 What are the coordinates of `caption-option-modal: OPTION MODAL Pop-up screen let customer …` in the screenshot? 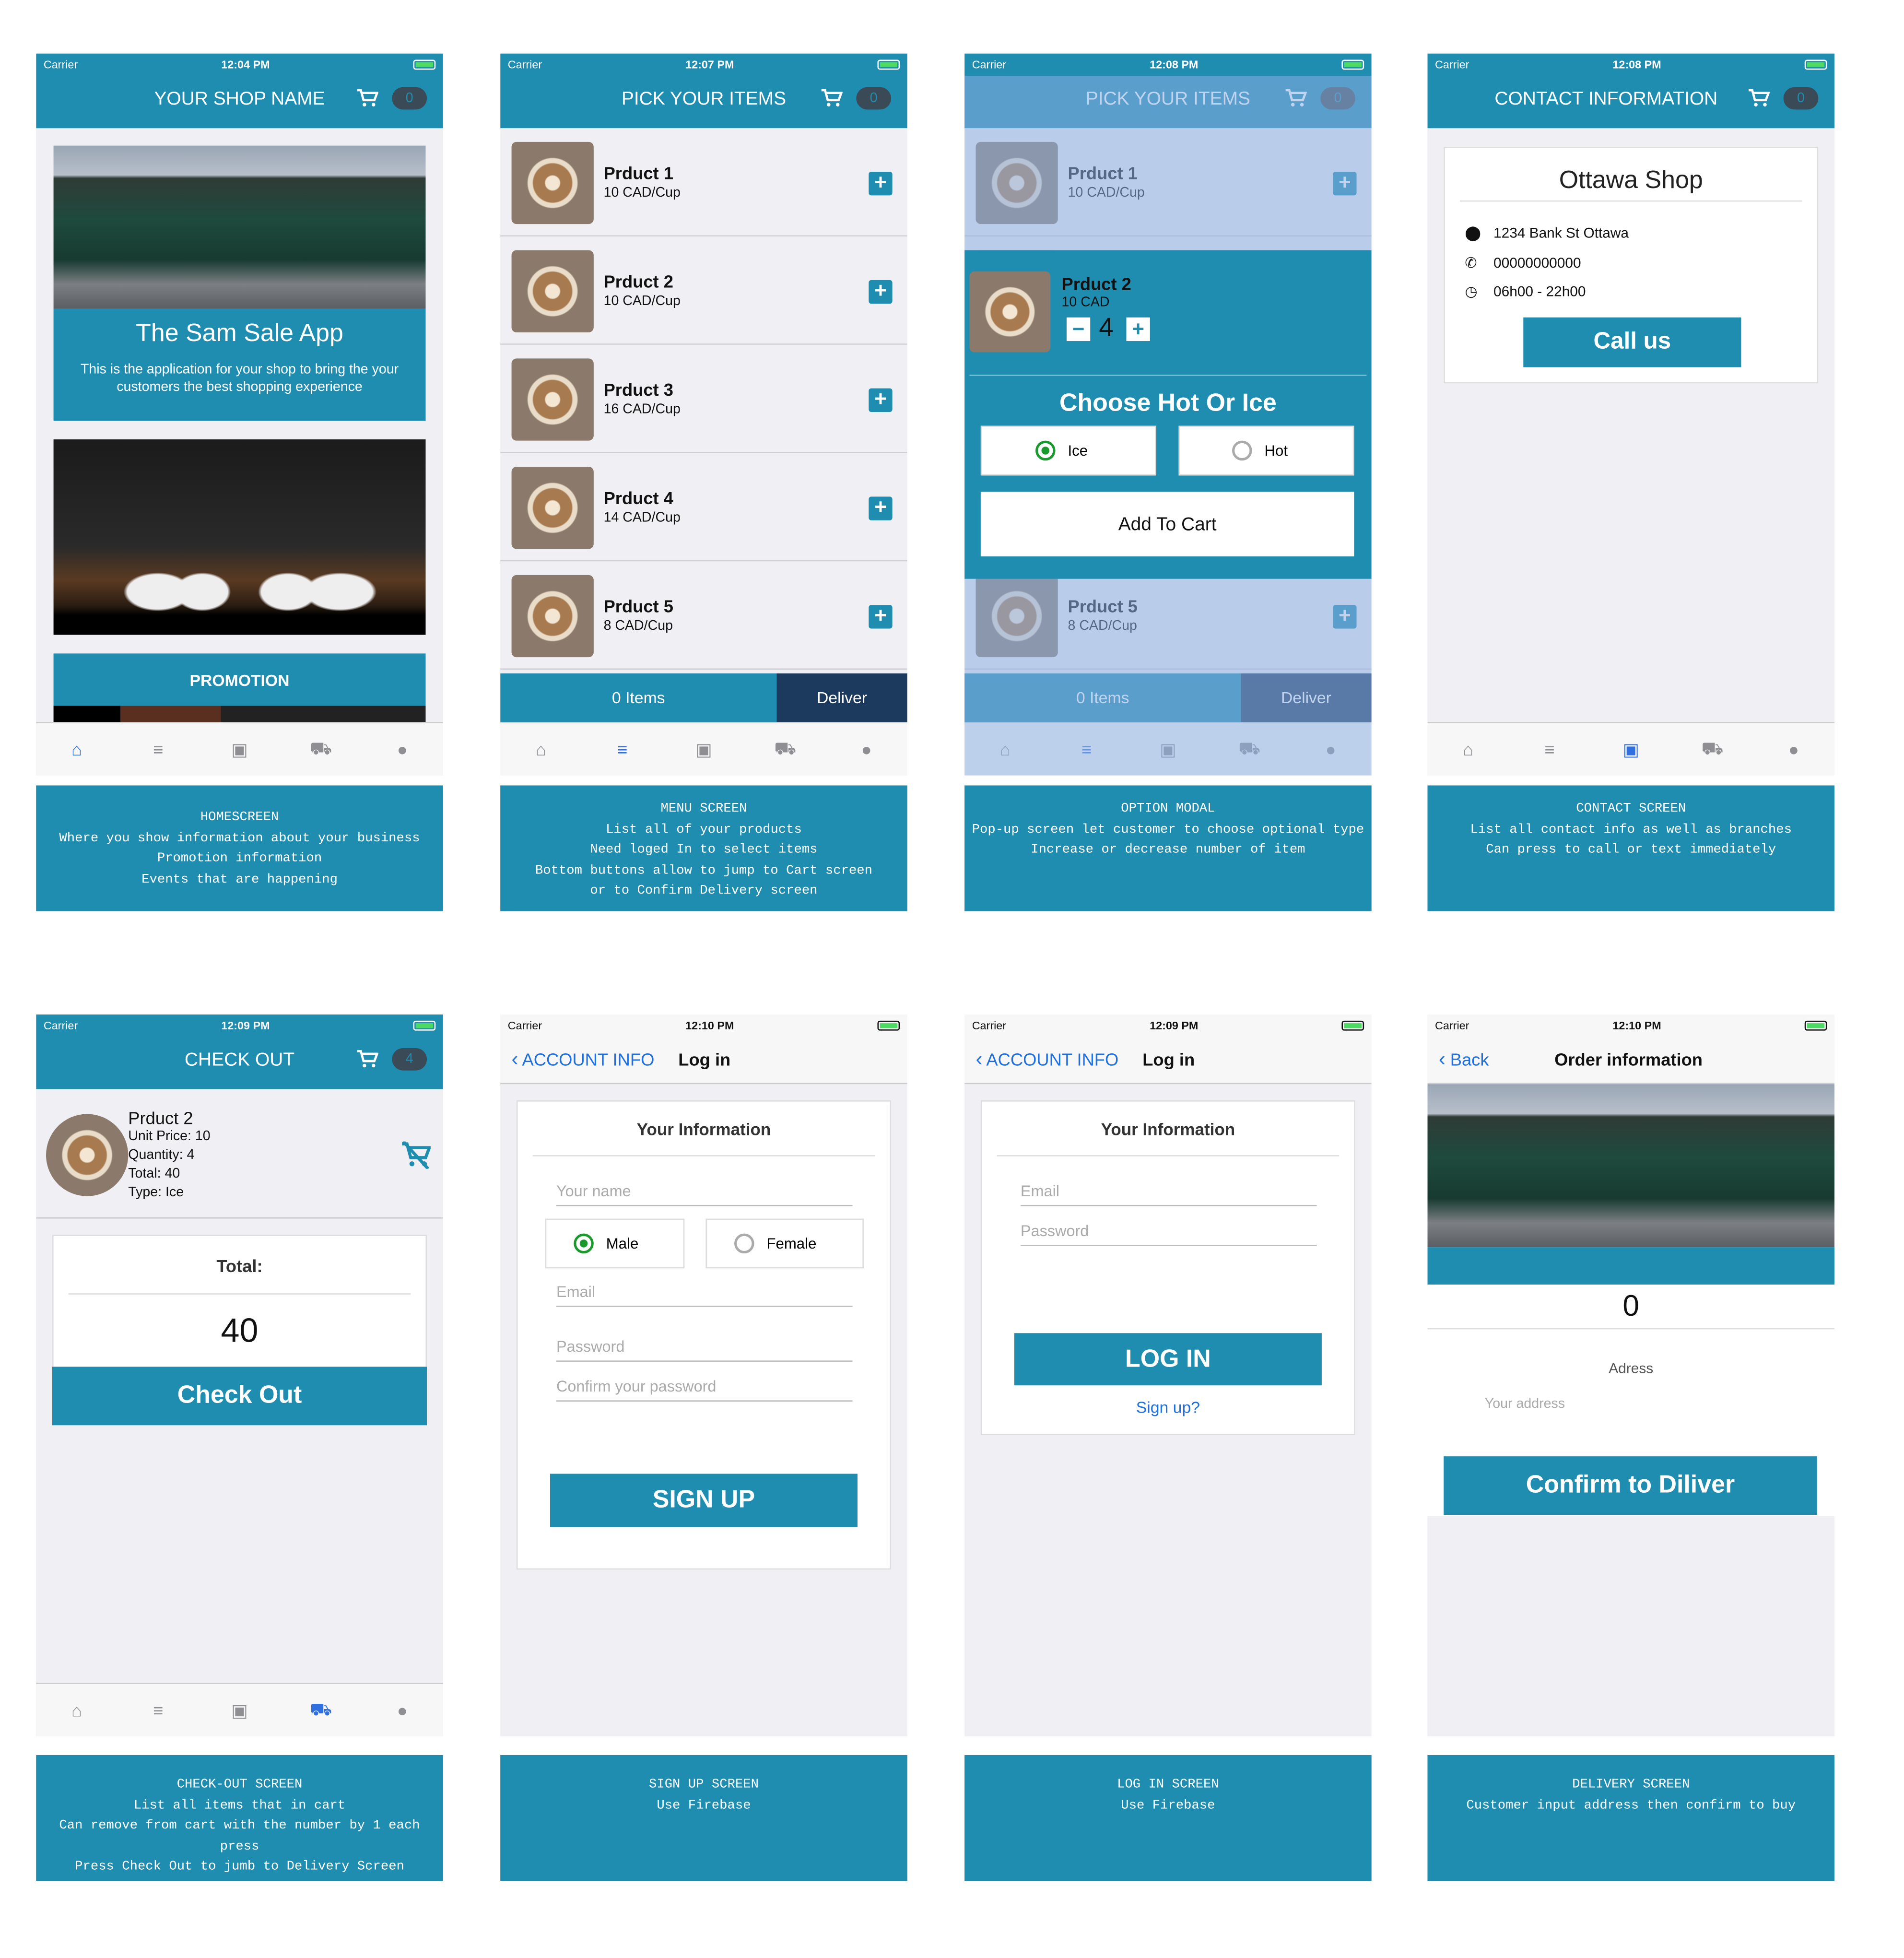 It's located at (1168, 848).